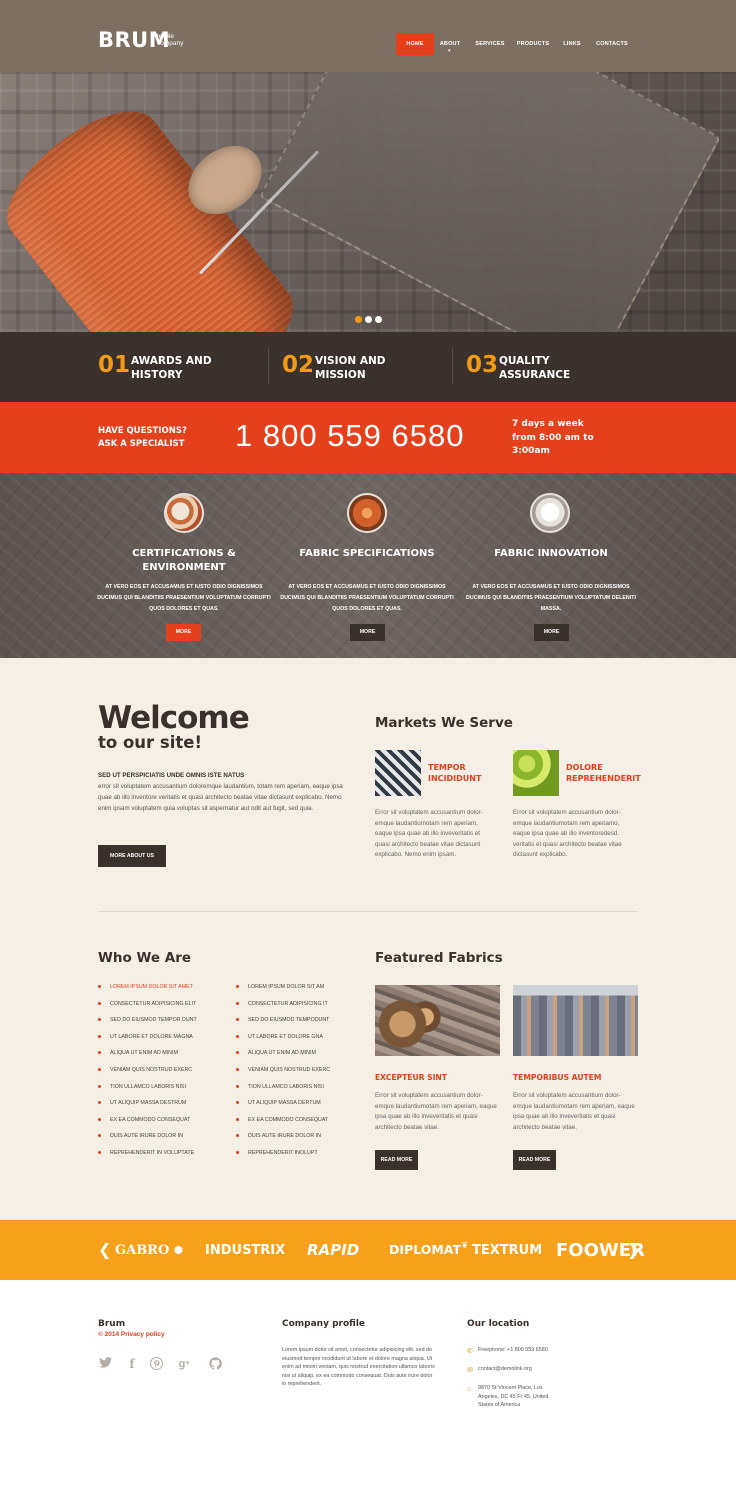 The image size is (736, 1494). What do you see at coordinates (279, 1041) in the screenshot?
I see `list-item: Ut labore et dolore gna` at bounding box center [279, 1041].